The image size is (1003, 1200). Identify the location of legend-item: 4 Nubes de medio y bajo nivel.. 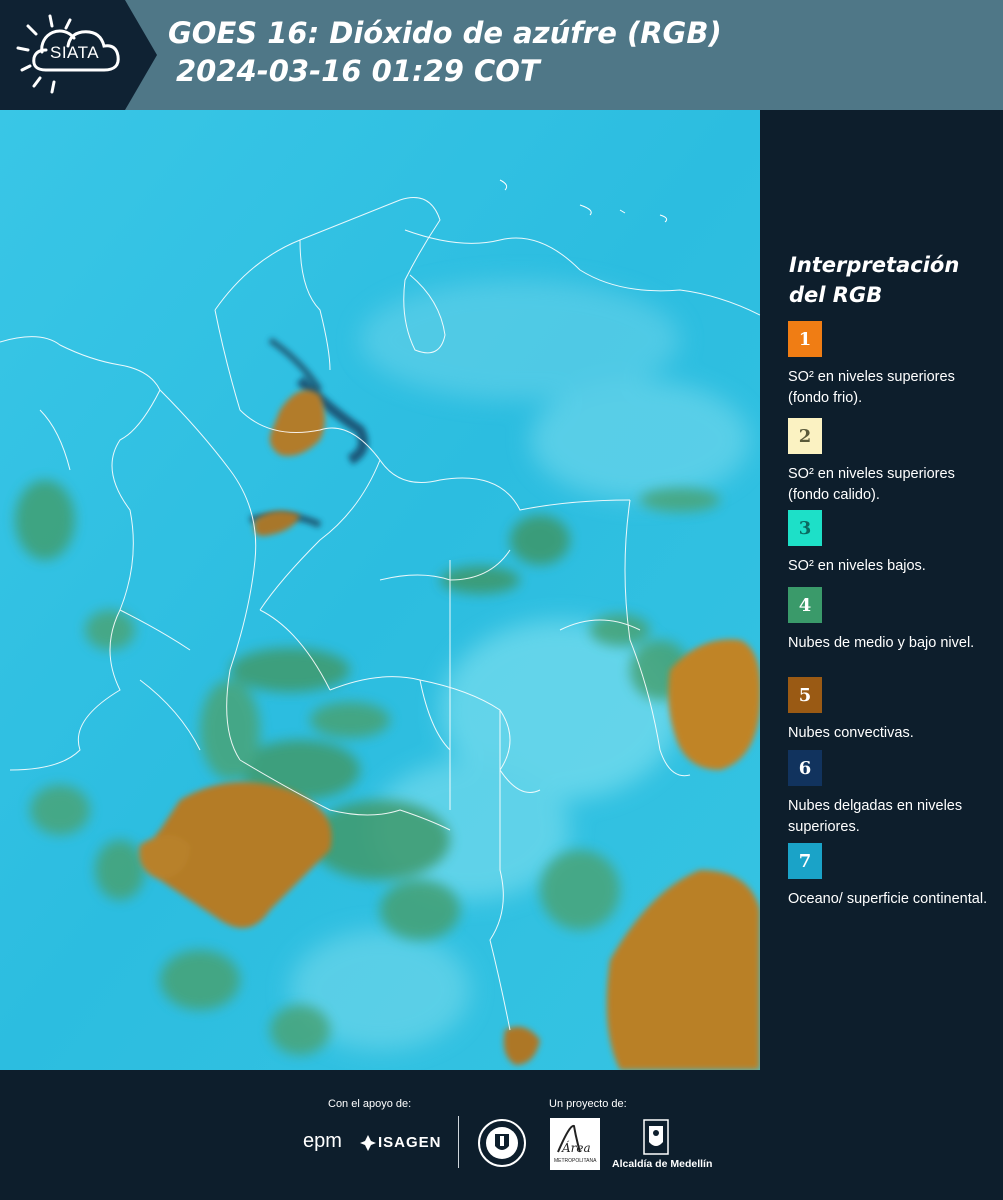
(890, 620).